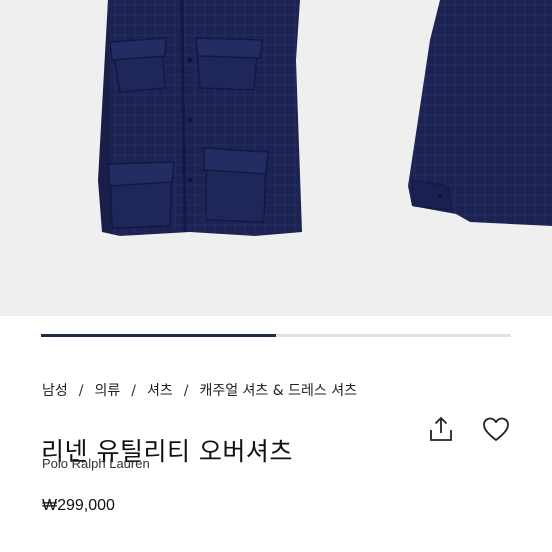 The width and height of the screenshot is (552, 552). I want to click on share-icon, so click(441, 428).